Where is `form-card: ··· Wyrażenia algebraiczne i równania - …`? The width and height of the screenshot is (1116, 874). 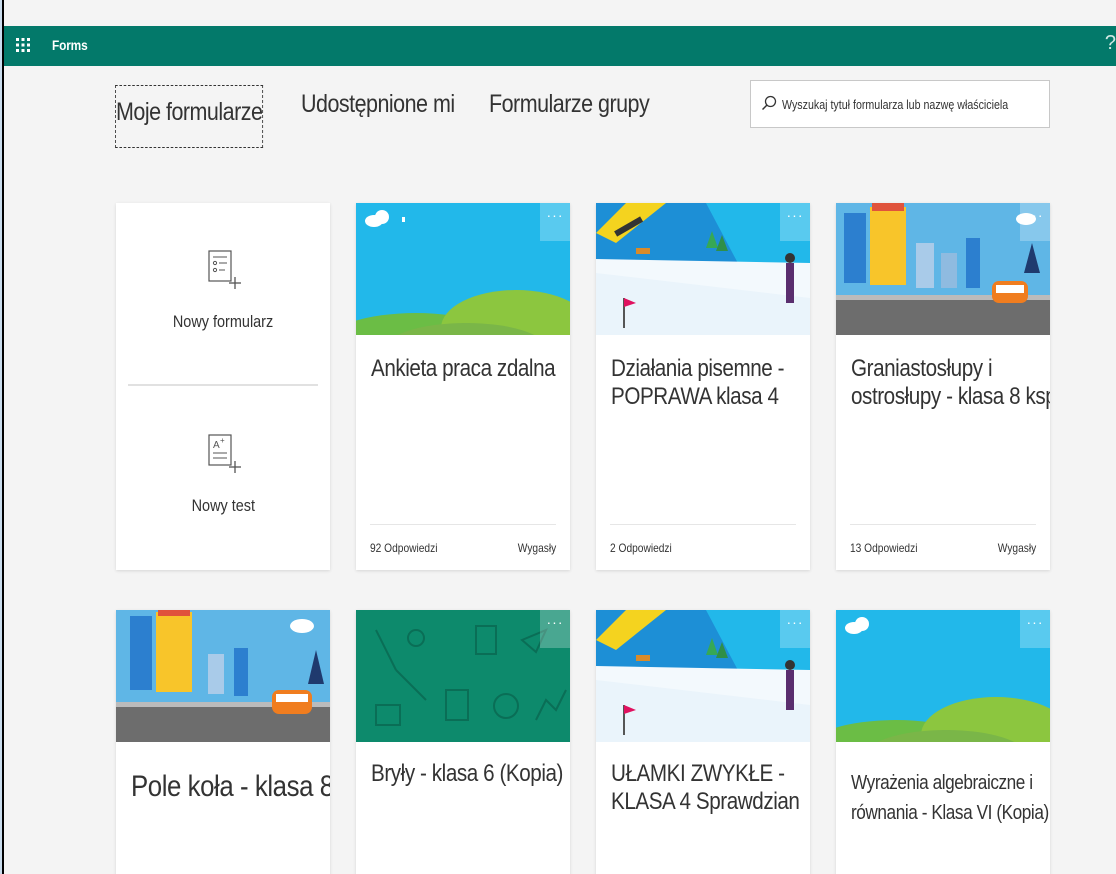 form-card: ··· Wyrażenia algebraiczne i równania - … is located at coordinates (943, 742).